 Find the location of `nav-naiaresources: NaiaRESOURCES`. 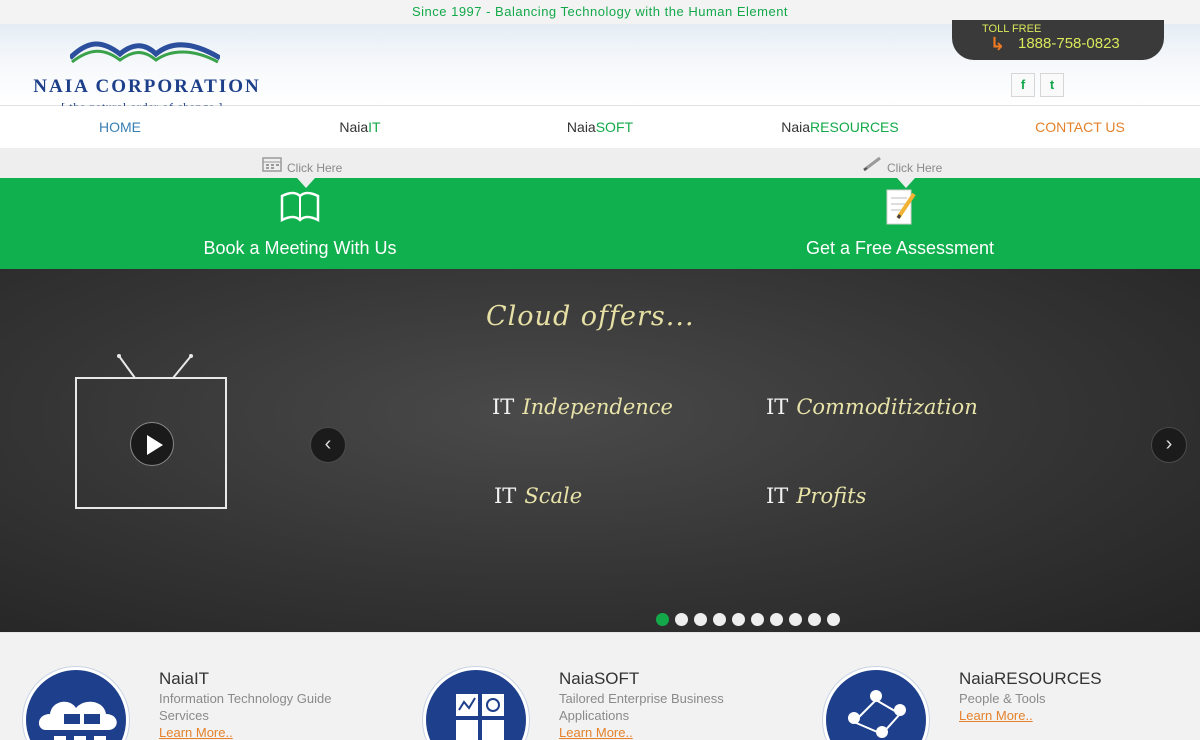

nav-naiaresources: NaiaRESOURCES is located at coordinates (840, 127).